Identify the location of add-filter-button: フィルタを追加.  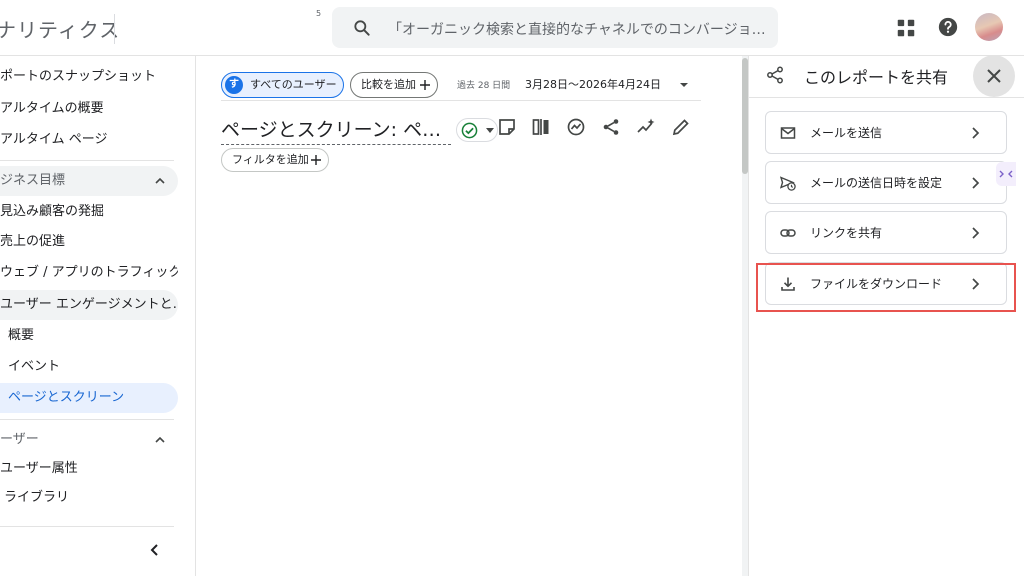
(275, 160).